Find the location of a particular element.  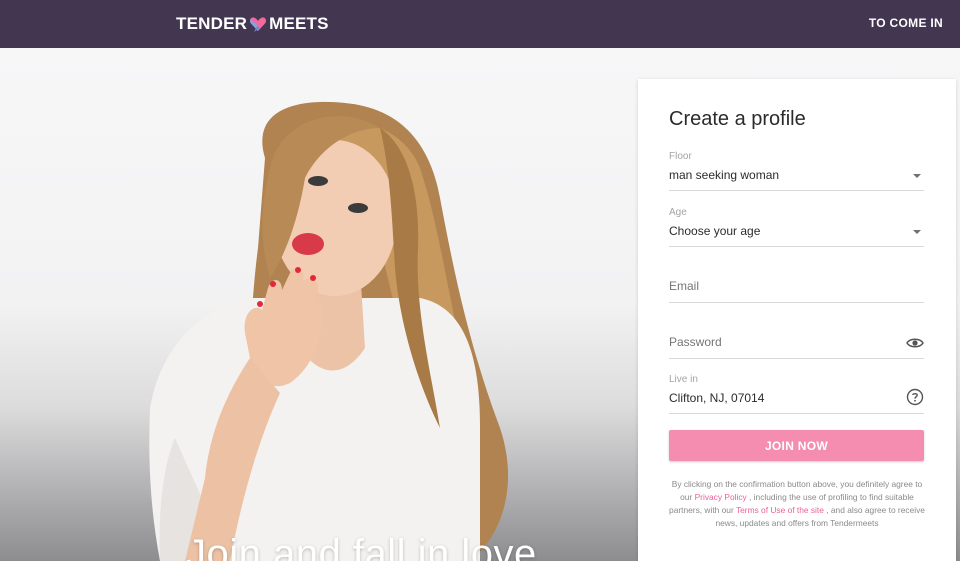

top-header: TENDER MEETS TO COME IN is located at coordinates (480, 24).